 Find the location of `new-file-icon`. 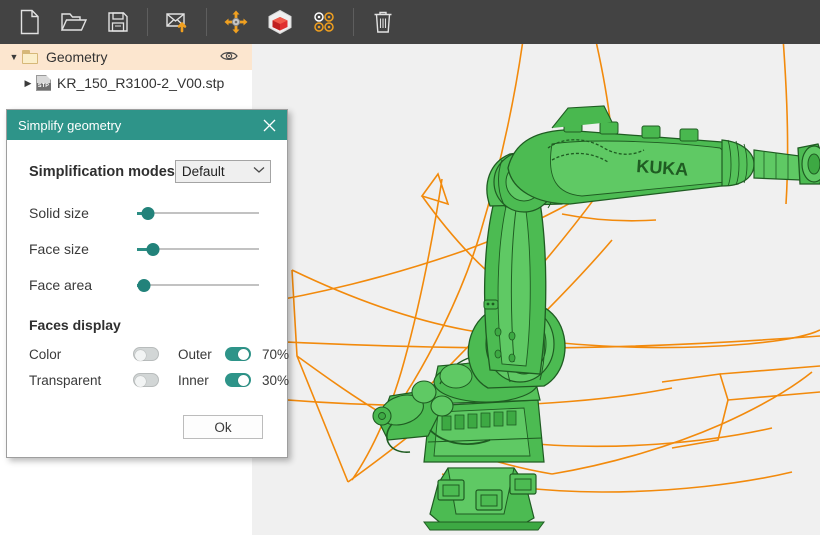

new-file-icon is located at coordinates (29, 22).